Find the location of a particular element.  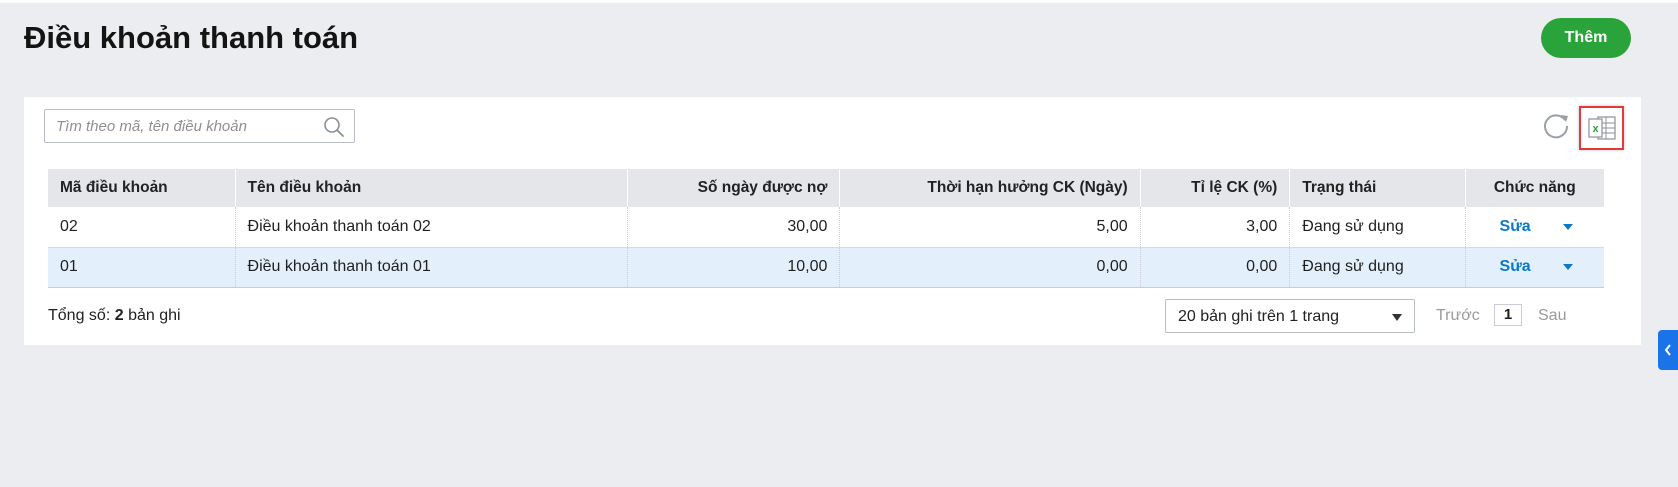

column-header-discount-rate: Tỉ lệ CK (%) is located at coordinates (1215, 188).